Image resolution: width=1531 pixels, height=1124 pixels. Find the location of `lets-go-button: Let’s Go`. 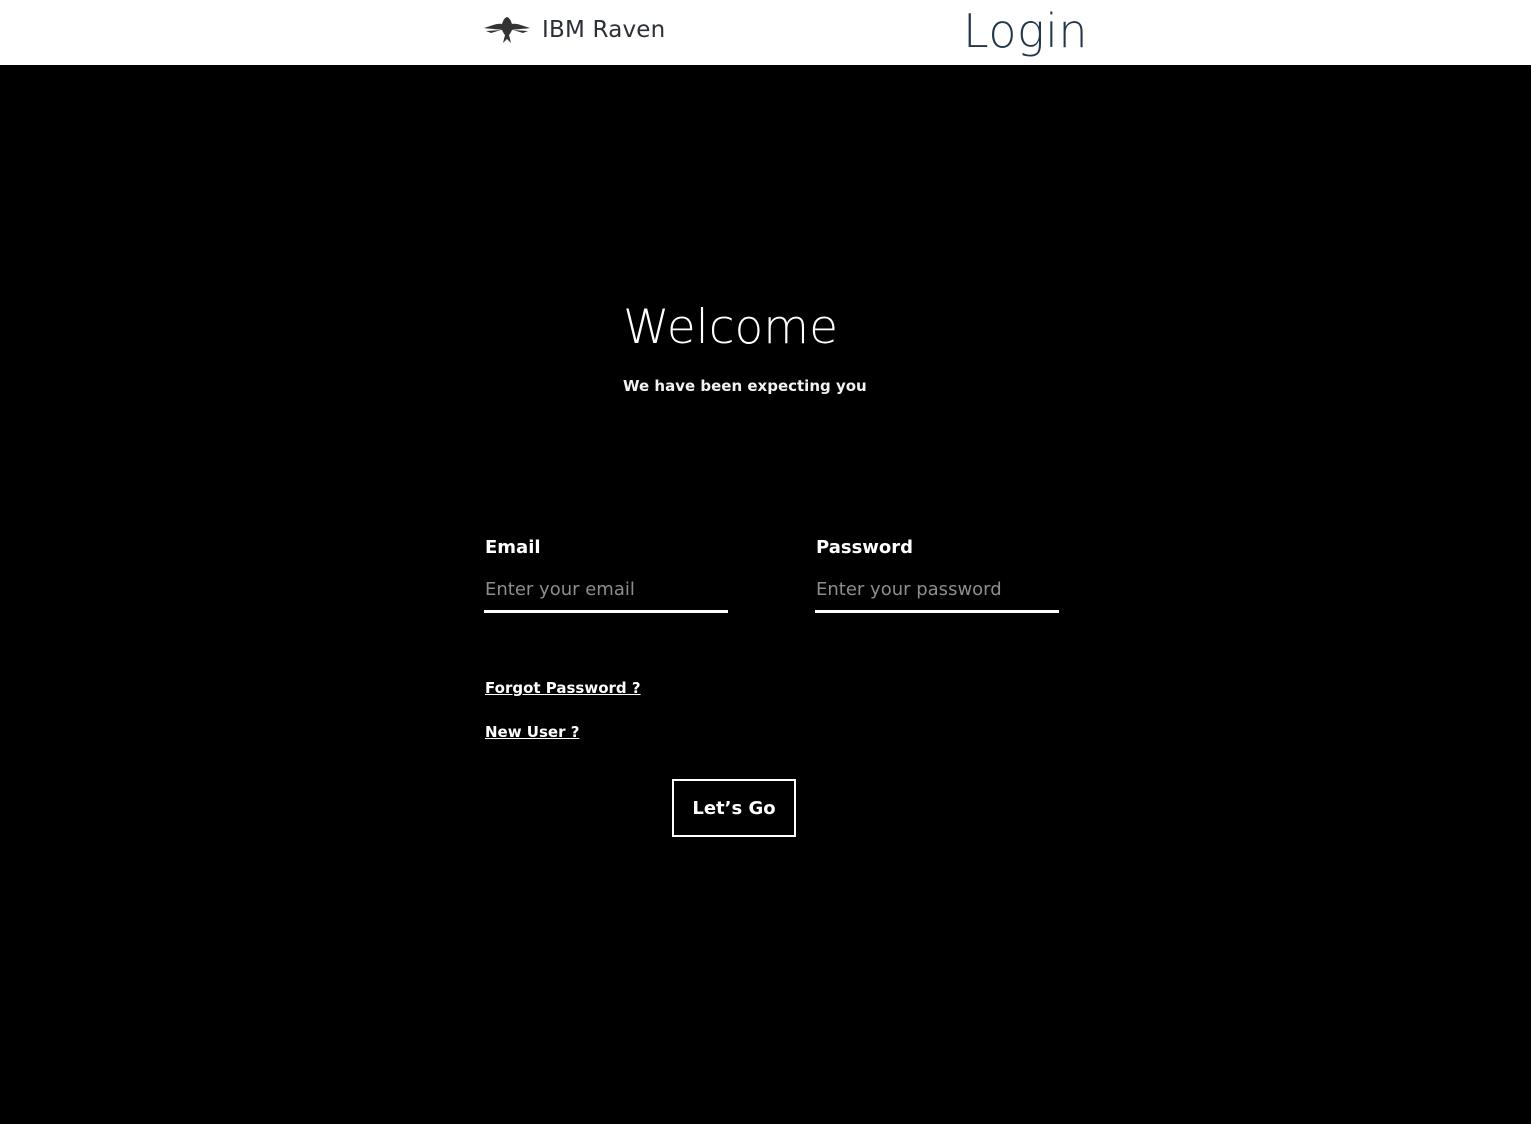

lets-go-button: Let’s Go is located at coordinates (734, 808).